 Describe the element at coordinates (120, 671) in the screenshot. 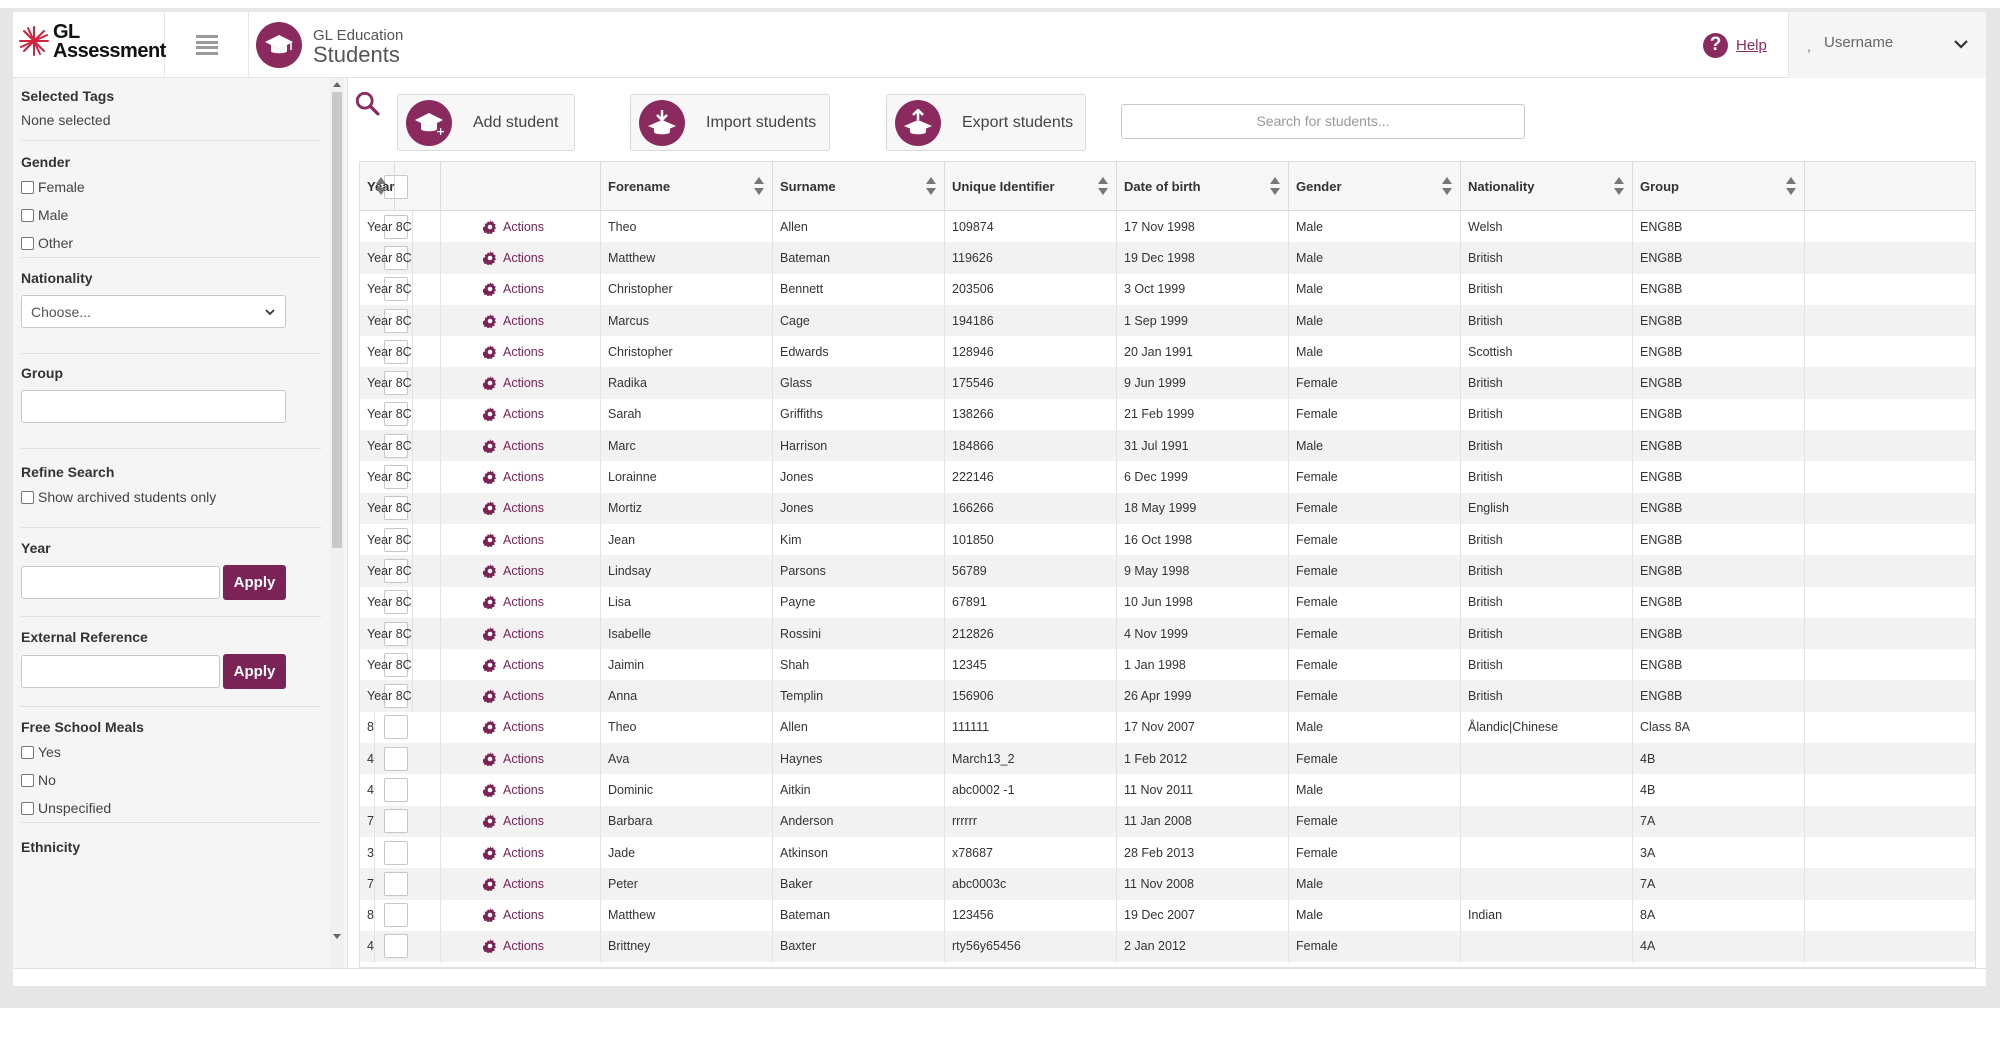

I see `external-reference-input` at that location.